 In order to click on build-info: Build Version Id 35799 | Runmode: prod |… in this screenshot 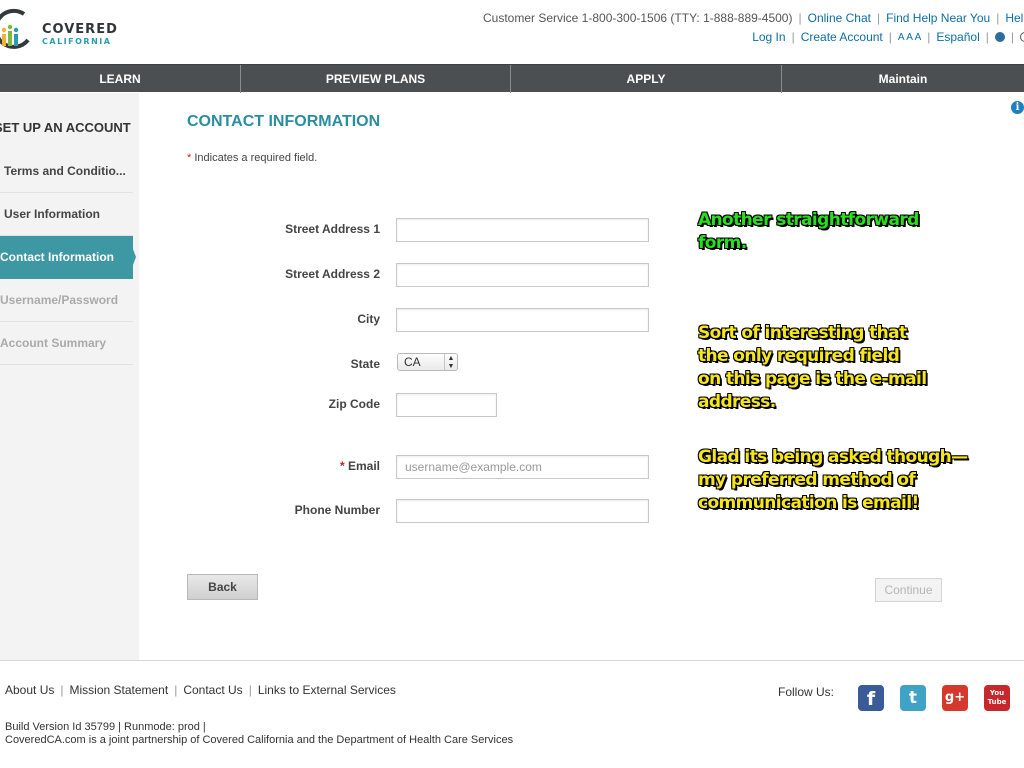, I will do `click(259, 734)`.